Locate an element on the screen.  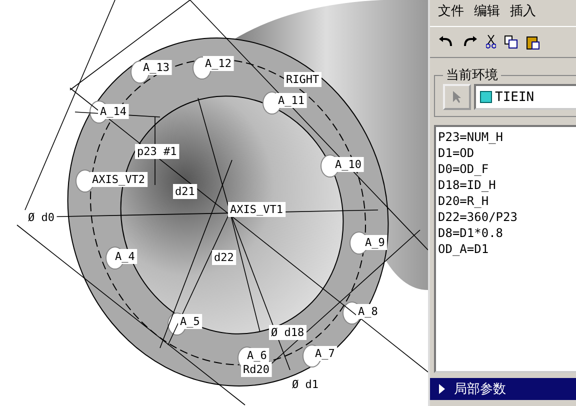
menu-item: 编辑 is located at coordinates (487, 11).